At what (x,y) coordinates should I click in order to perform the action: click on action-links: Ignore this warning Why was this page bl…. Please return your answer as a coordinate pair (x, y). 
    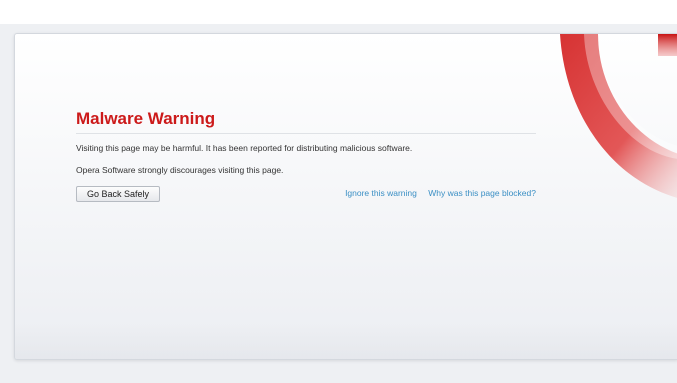
    Looking at the image, I should click on (436, 193).